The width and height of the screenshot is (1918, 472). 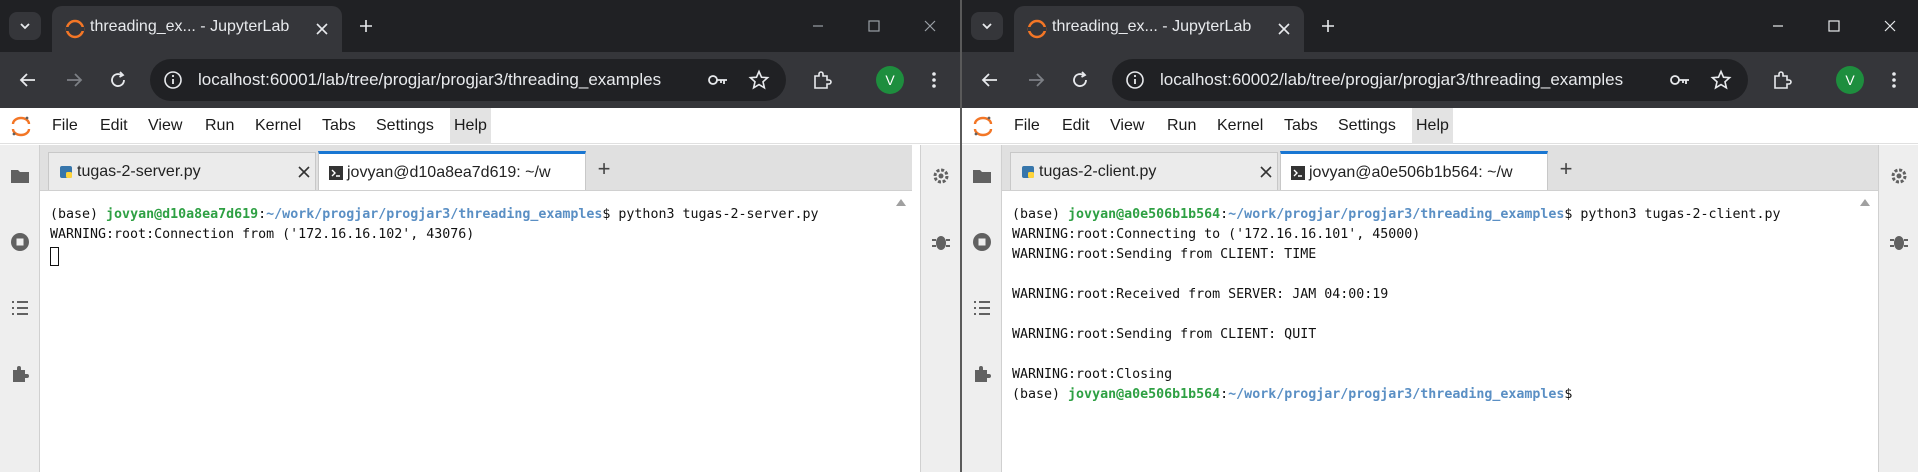 I want to click on puzzle-icon, so click(x=1783, y=80).